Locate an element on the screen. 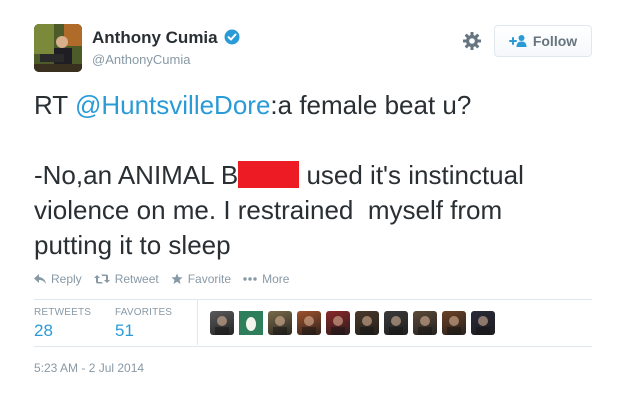  tweet-line-4: putting it to sleep is located at coordinates (132, 245).